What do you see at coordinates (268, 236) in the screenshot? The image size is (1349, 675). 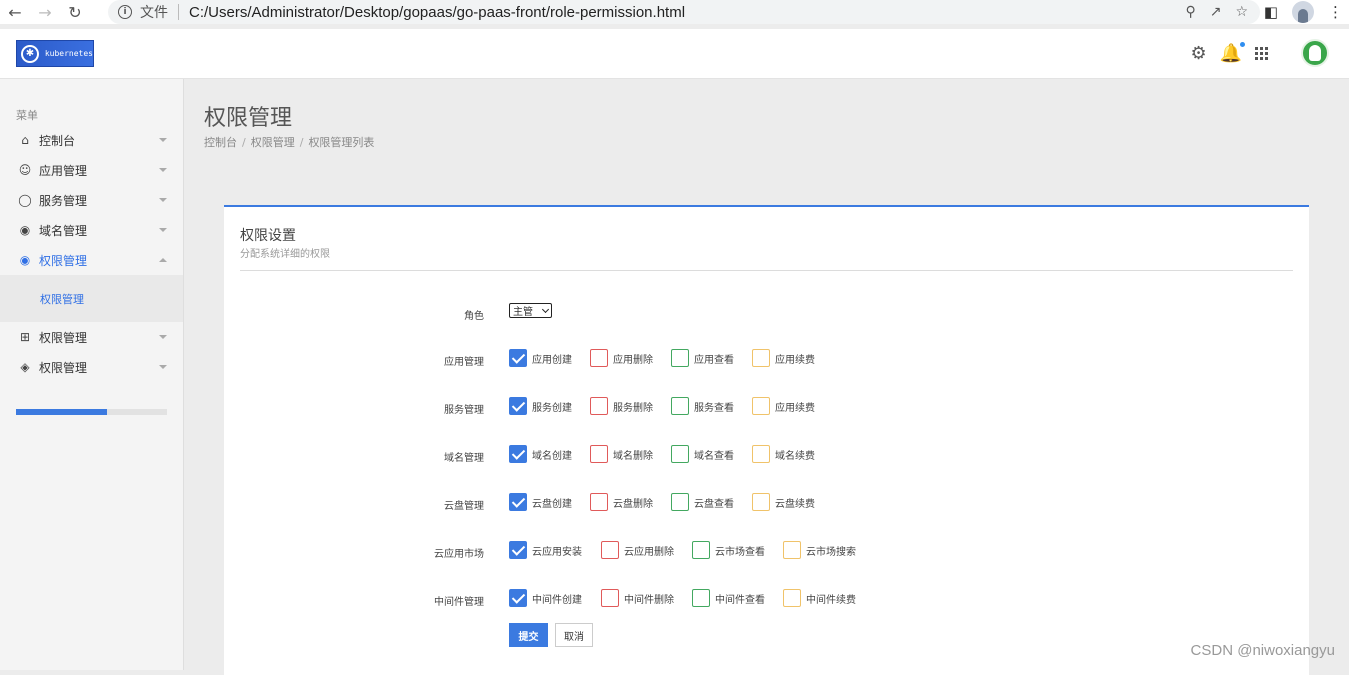 I see `panel-title: 权限设置` at bounding box center [268, 236].